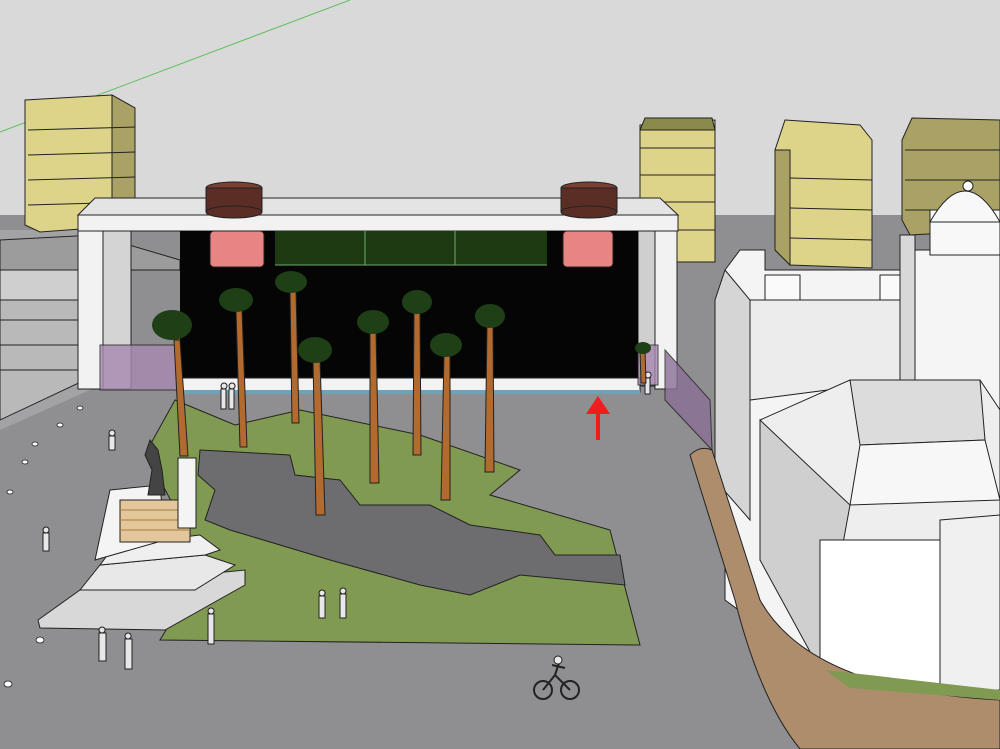 Image resolution: width=1000 pixels, height=749 pixels. Describe the element at coordinates (140, 367) in the screenshot. I see `glass-panel-left` at that location.